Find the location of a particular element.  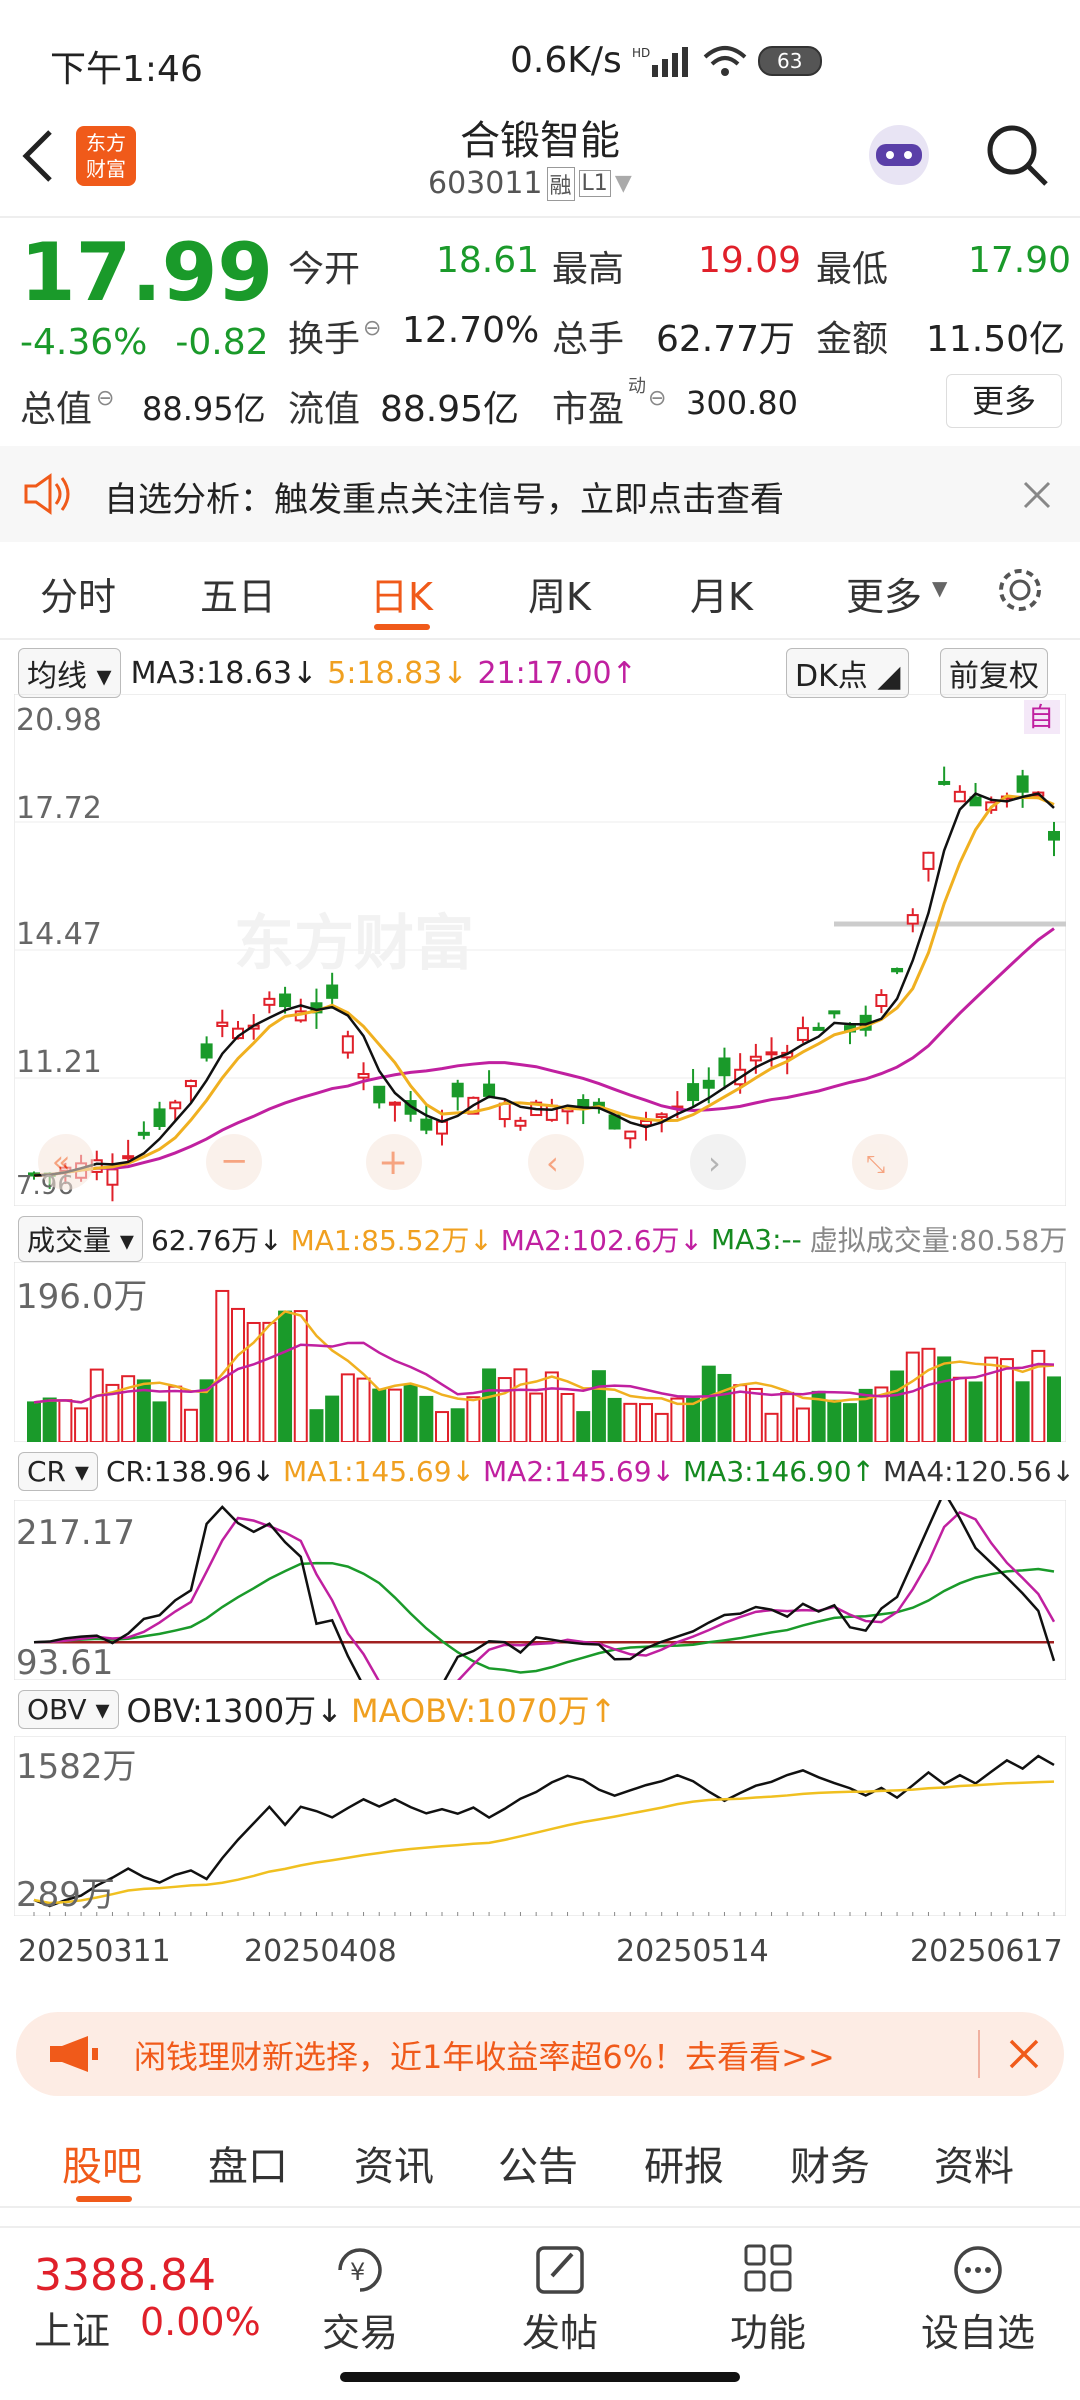

index-ticker: 3388.84 上证 0.00% is located at coordinates (135, 2303).